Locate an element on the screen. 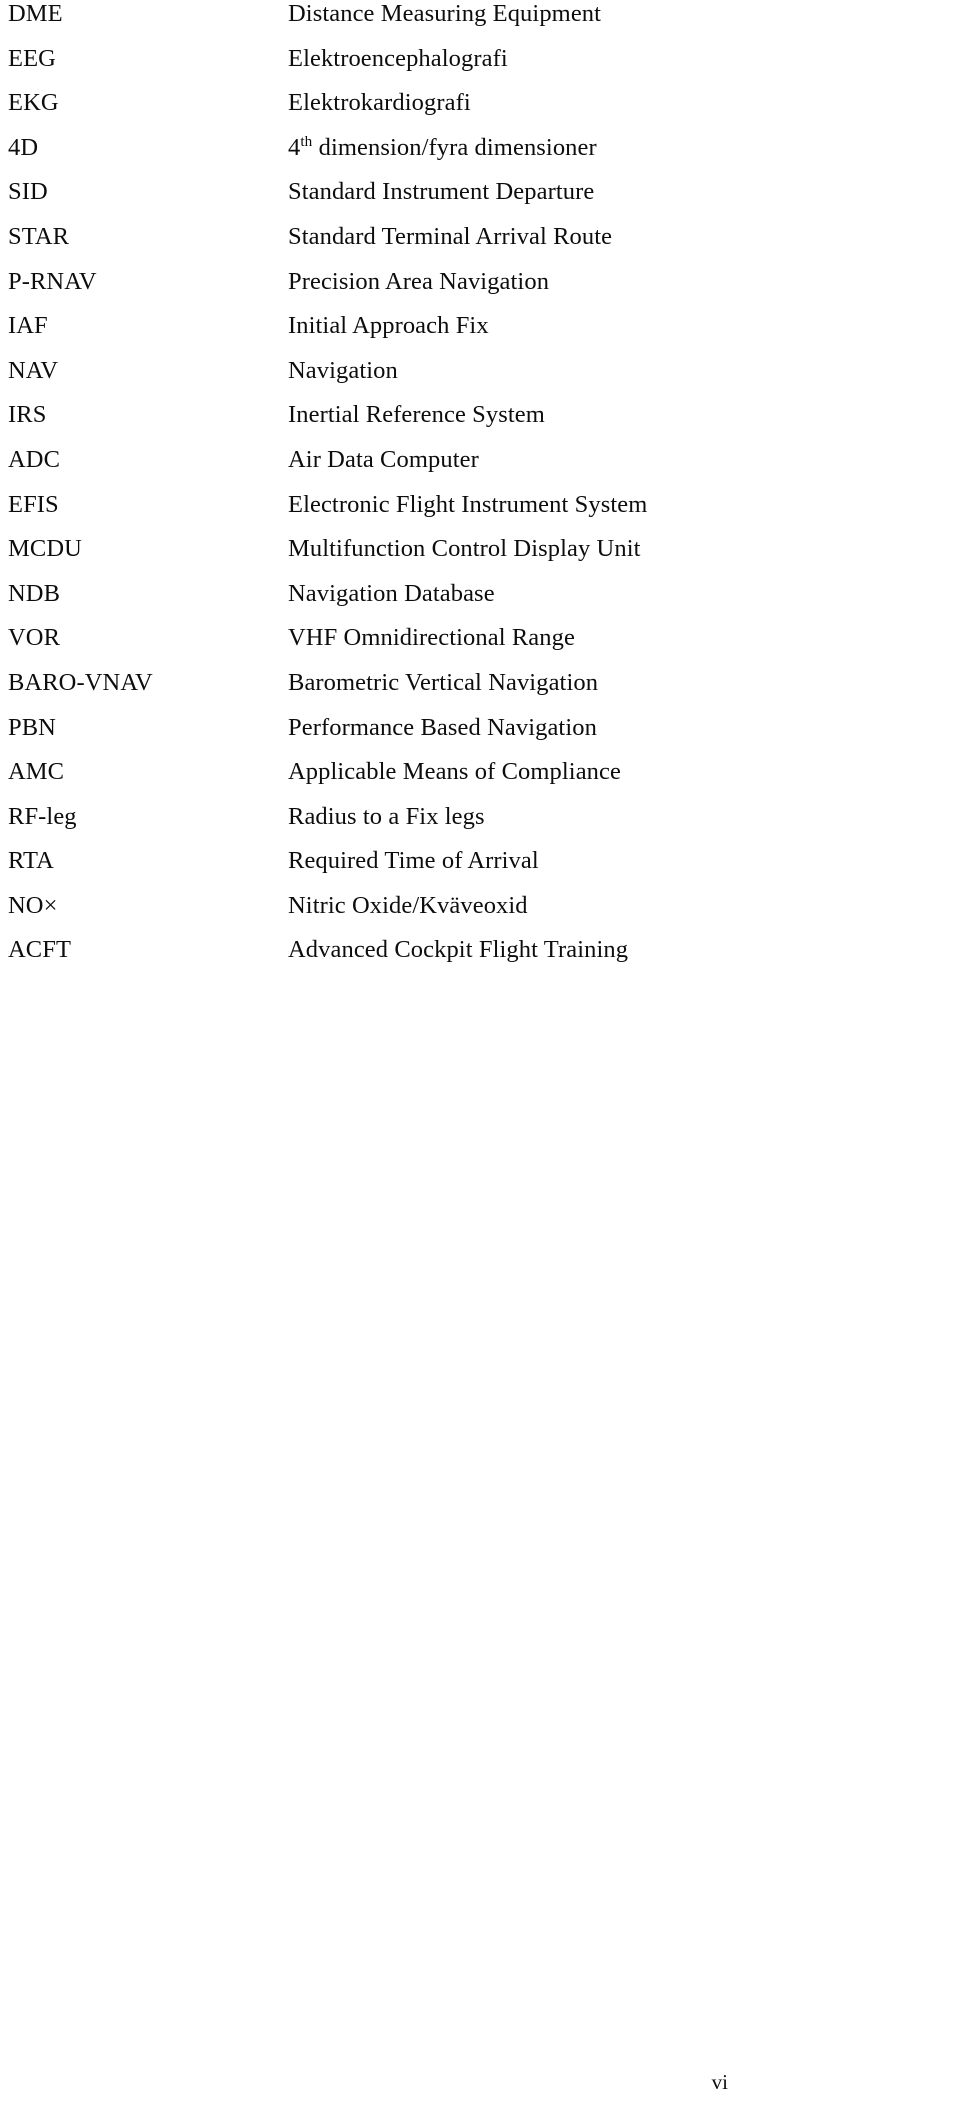 This screenshot has width=960, height=2112. abbreviation-definition: Radius to a Fix legs is located at coordinates (386, 816).